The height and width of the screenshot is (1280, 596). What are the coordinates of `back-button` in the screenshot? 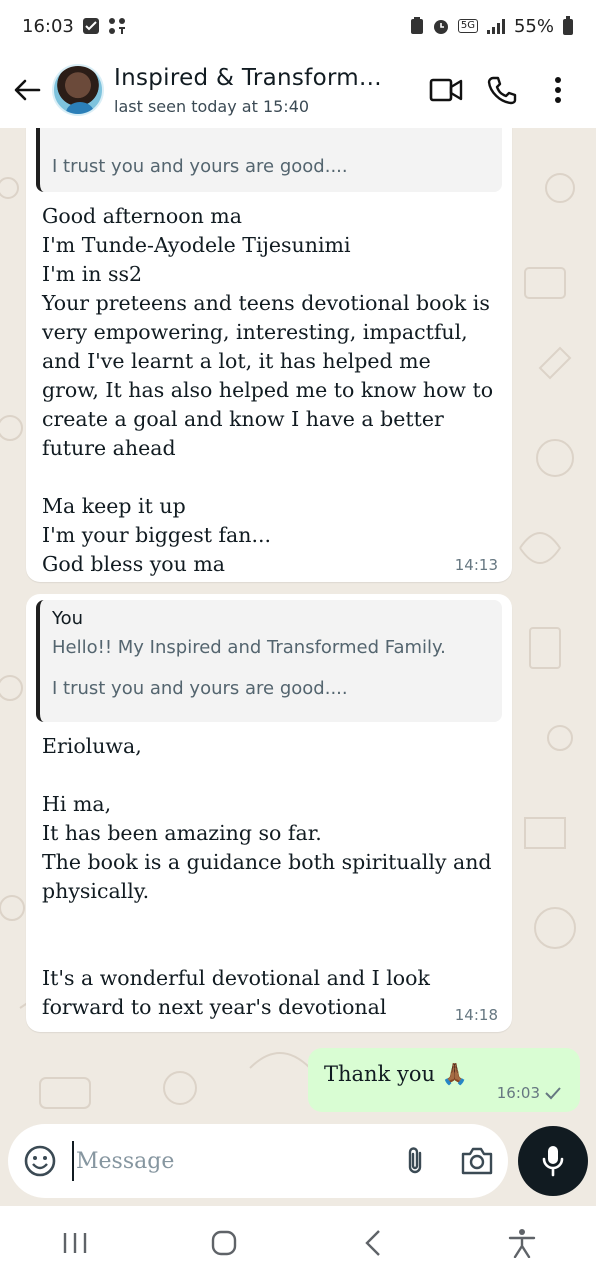 It's located at (27, 90).